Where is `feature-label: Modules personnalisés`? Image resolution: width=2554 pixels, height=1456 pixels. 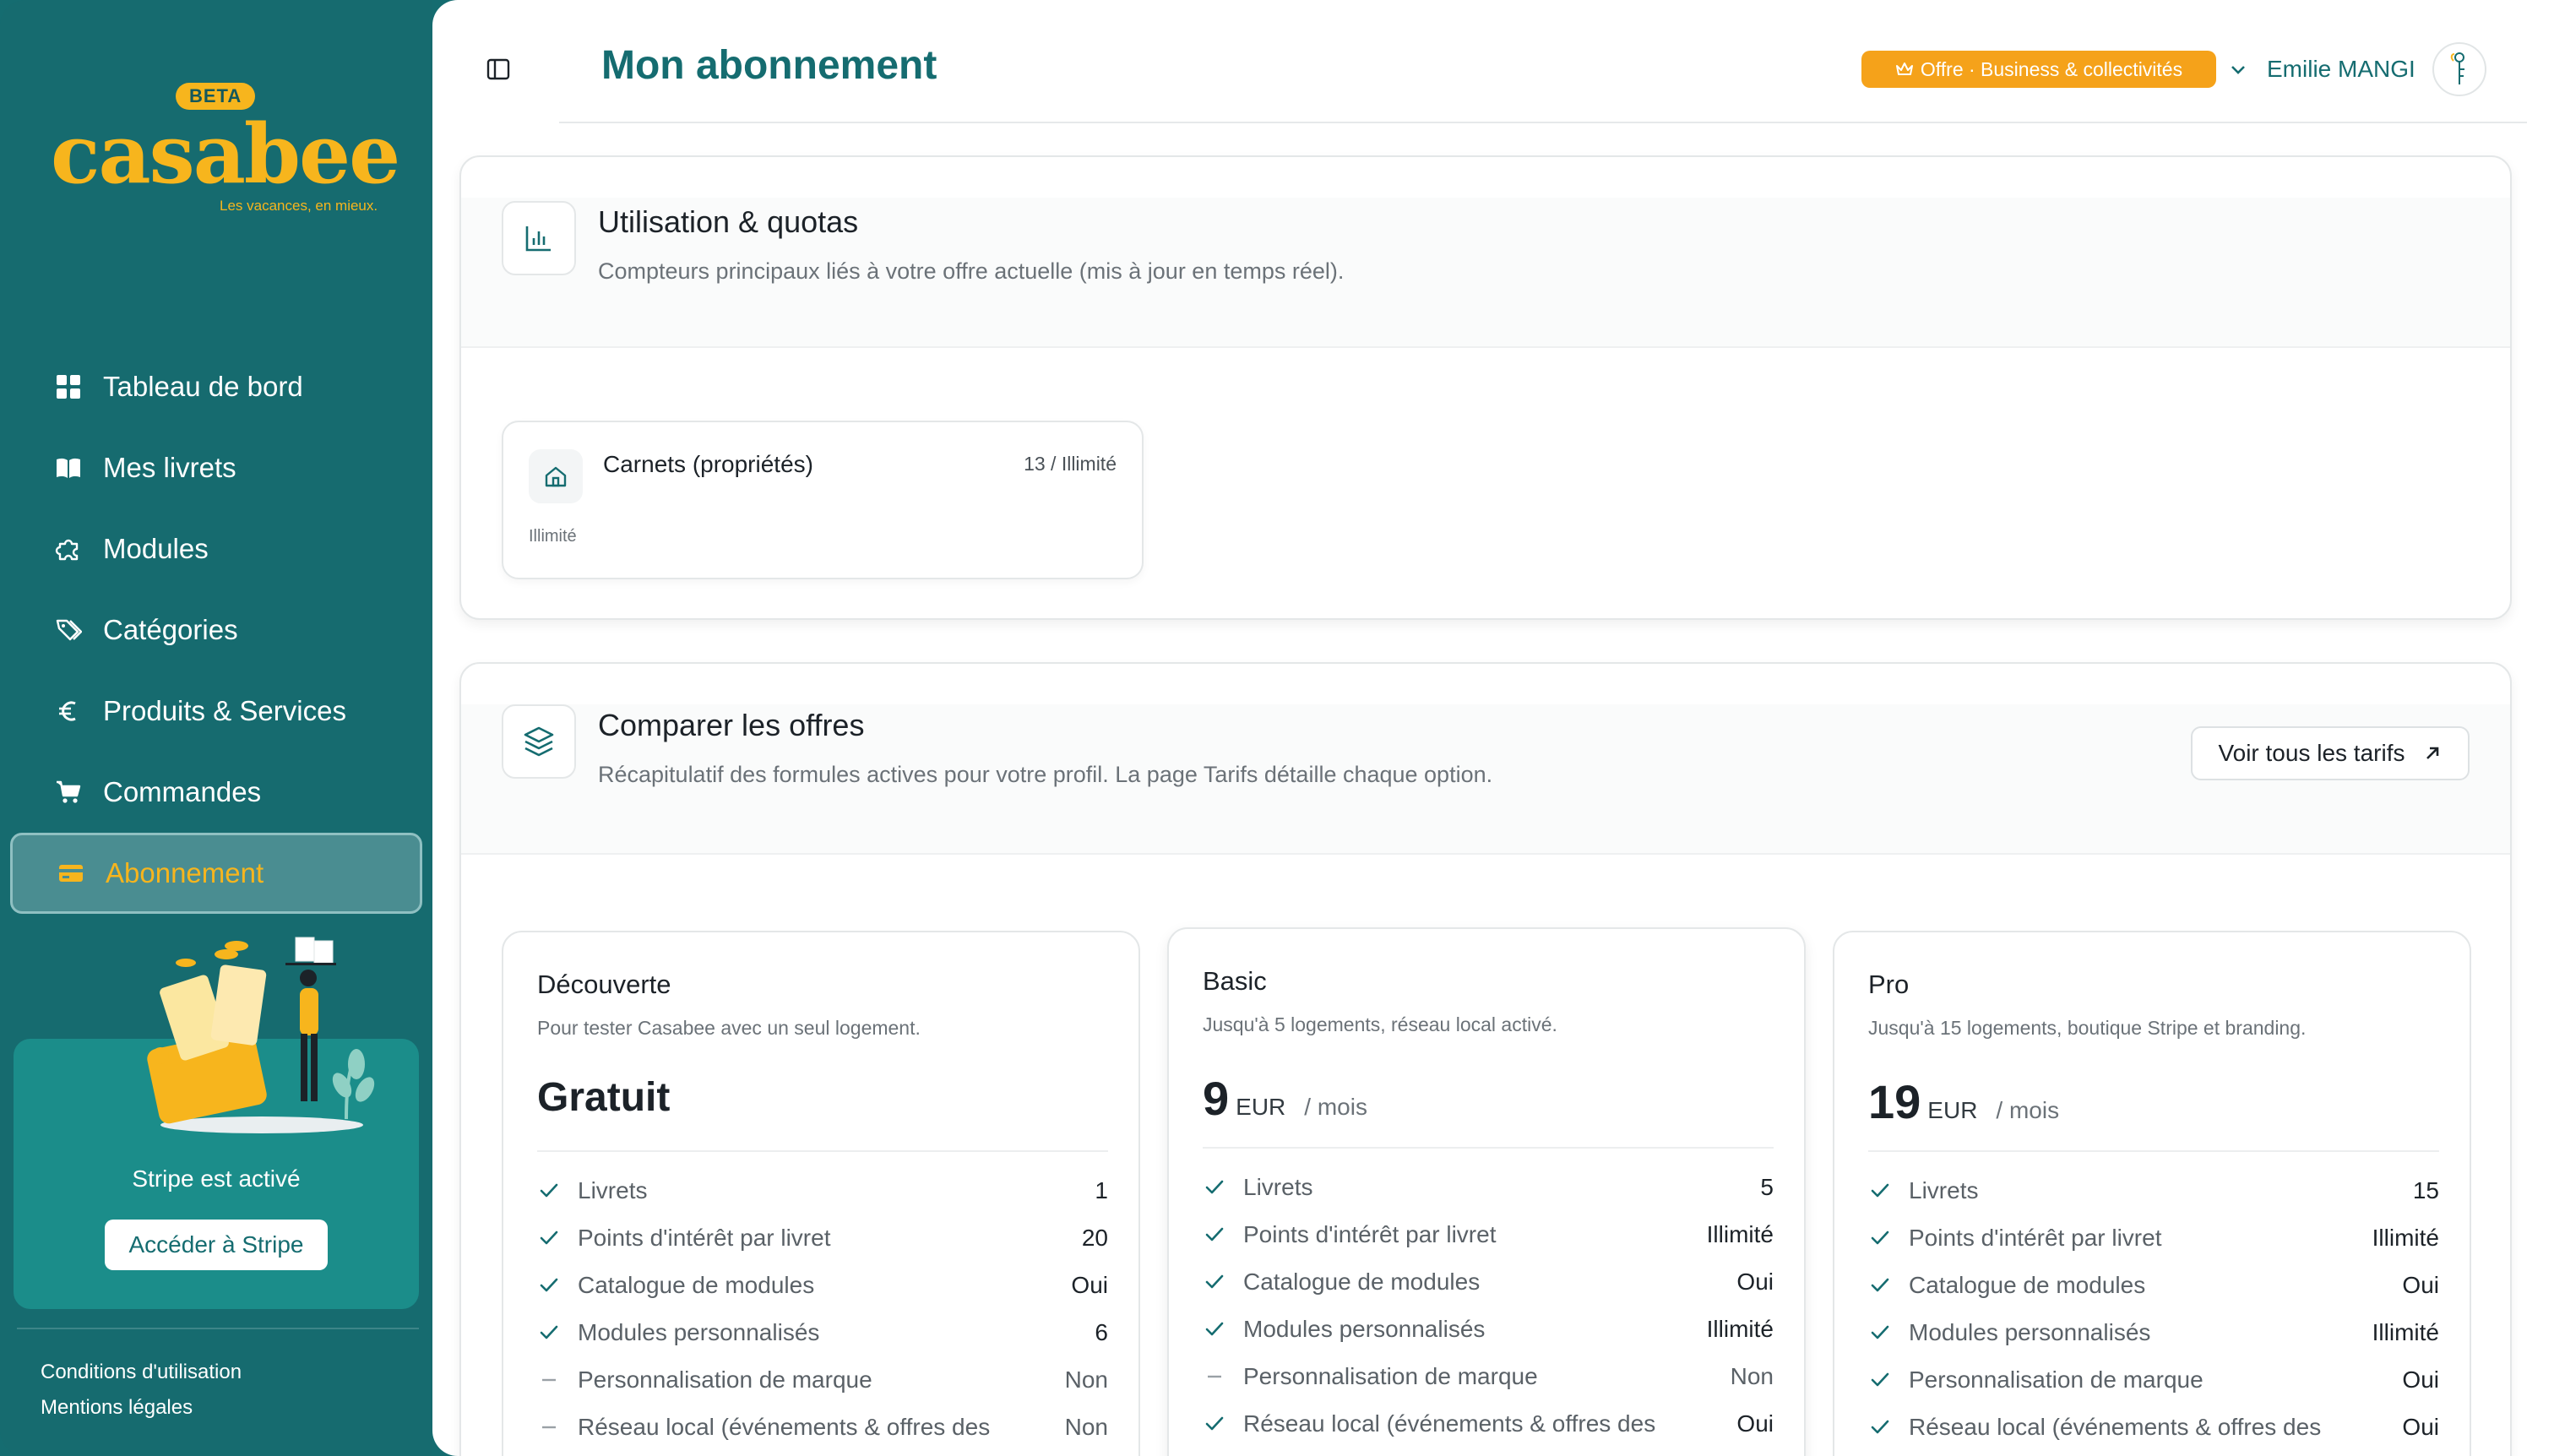
feature-label: Modules personnalisés is located at coordinates (1364, 1329).